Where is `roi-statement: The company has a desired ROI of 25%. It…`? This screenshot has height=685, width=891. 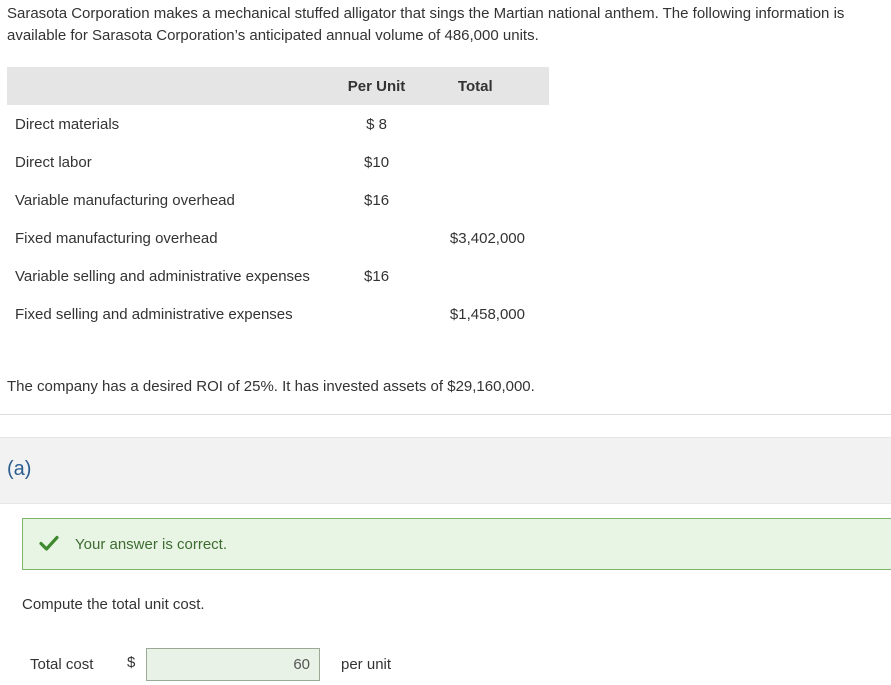 roi-statement: The company has a desired ROI of 25%. It… is located at coordinates (271, 386).